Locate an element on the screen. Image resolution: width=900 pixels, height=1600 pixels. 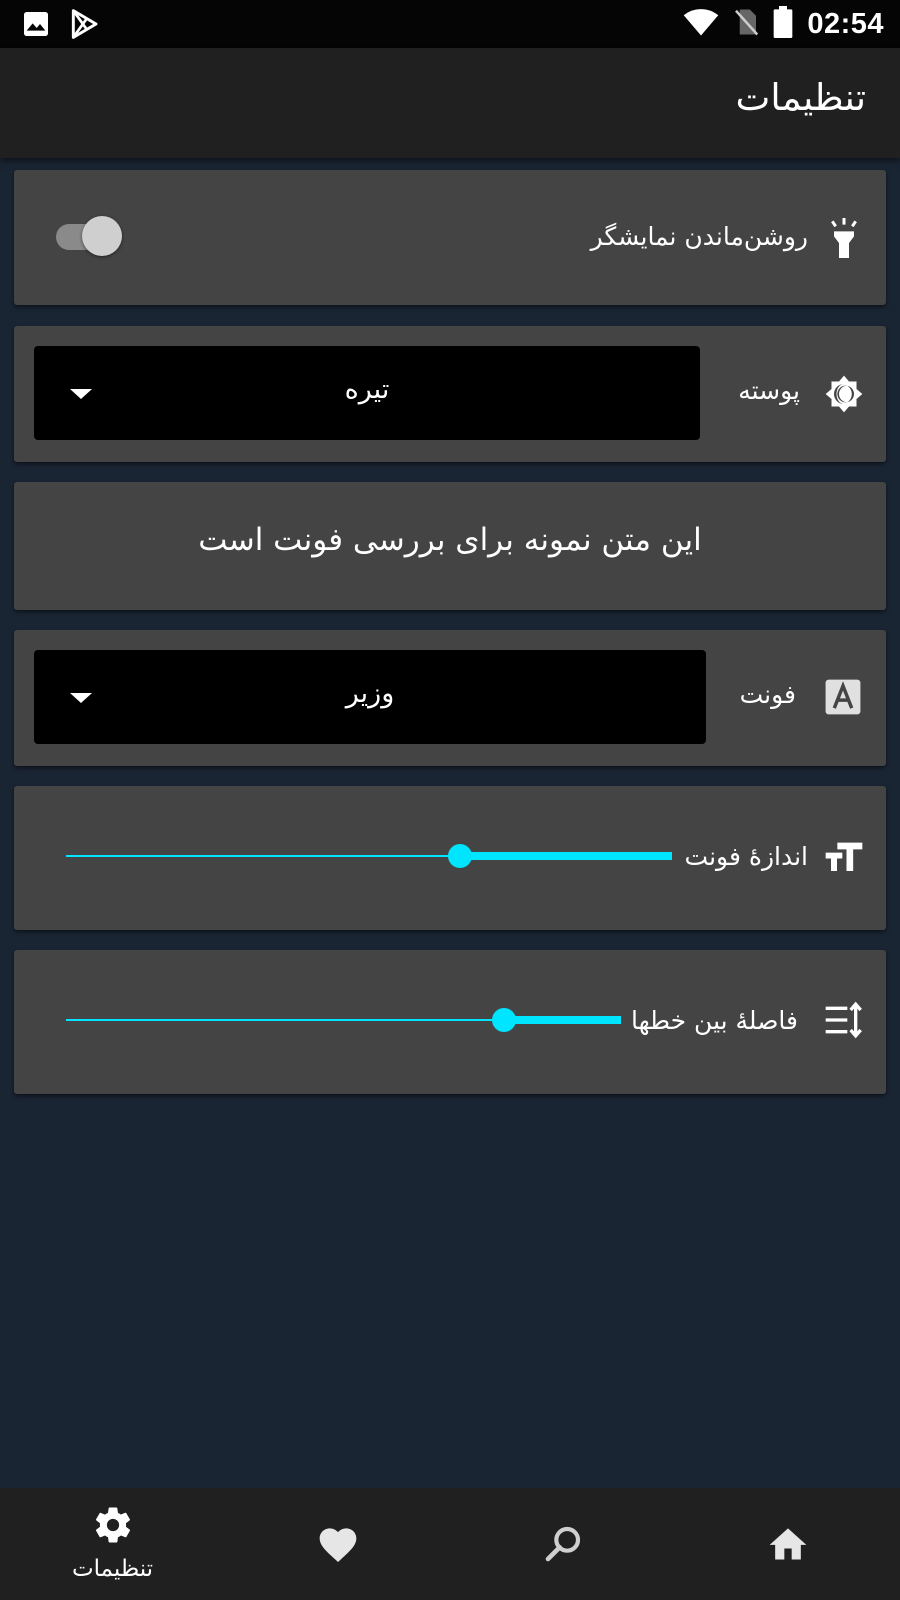
text-size-icon is located at coordinates (844, 856).